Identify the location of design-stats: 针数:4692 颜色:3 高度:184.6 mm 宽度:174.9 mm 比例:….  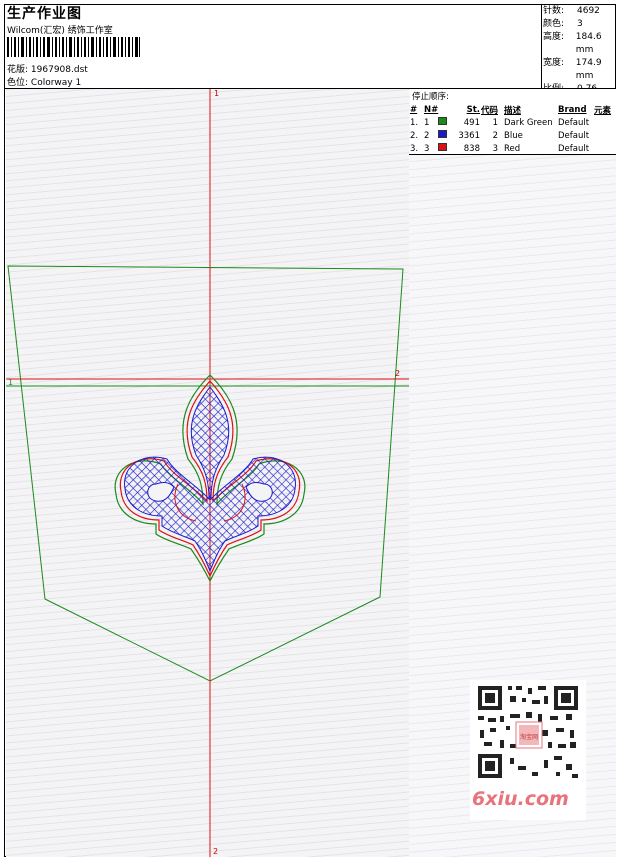
(581, 50).